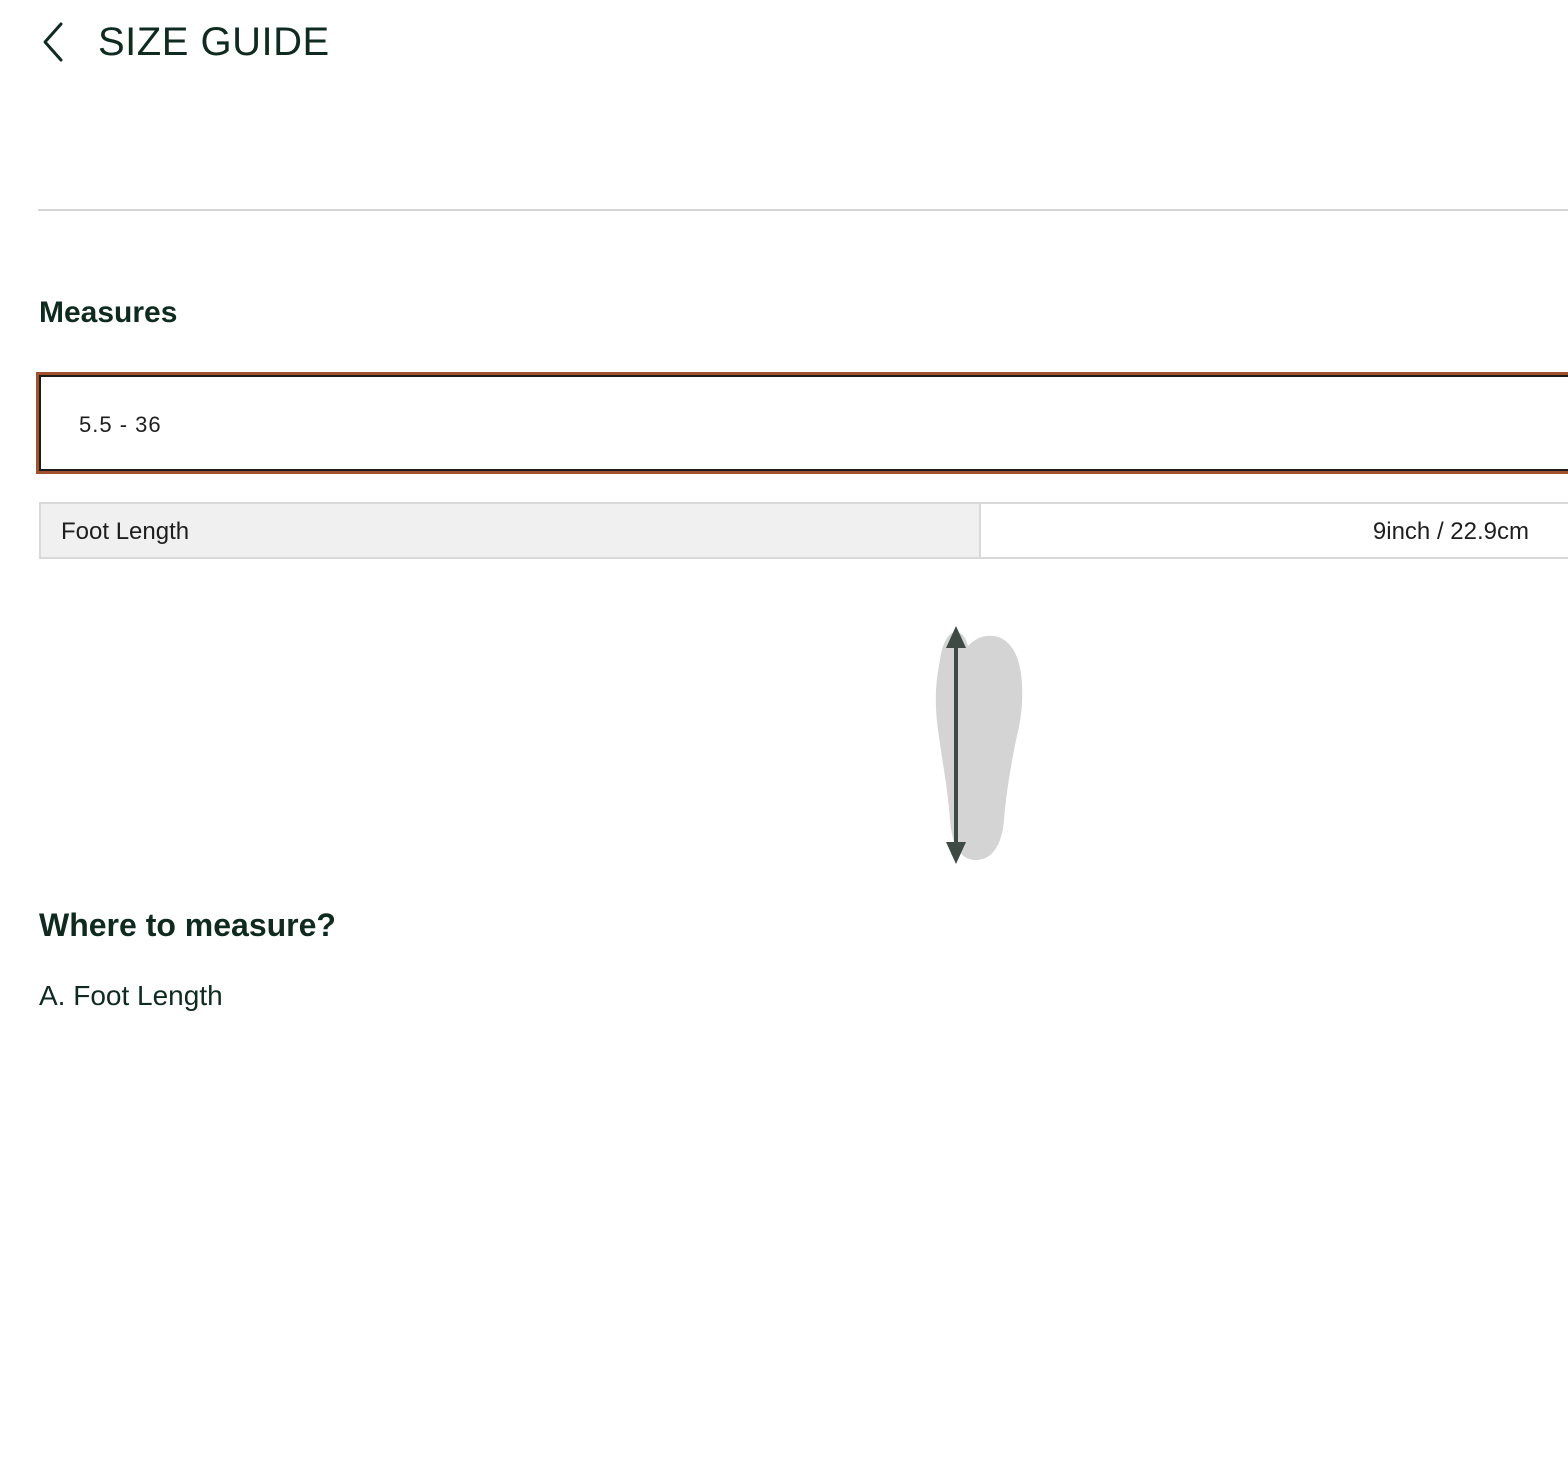 This screenshot has width=1568, height=1469. I want to click on size-selector: 5.5 - 36, so click(802, 423).